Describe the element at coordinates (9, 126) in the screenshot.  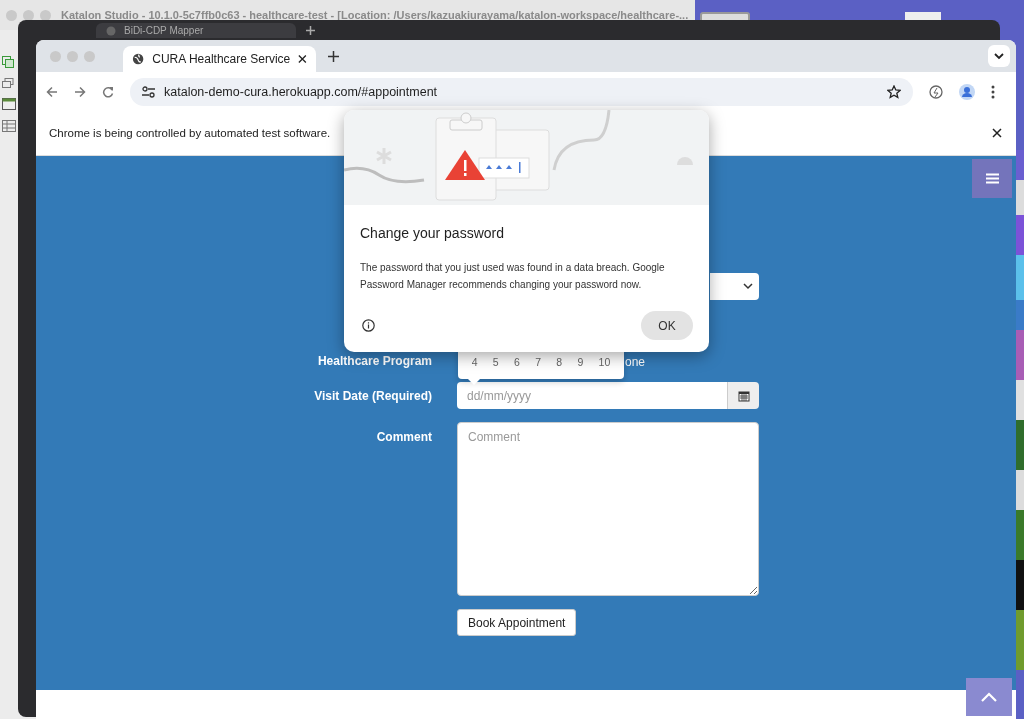
I see `table-icon` at that location.